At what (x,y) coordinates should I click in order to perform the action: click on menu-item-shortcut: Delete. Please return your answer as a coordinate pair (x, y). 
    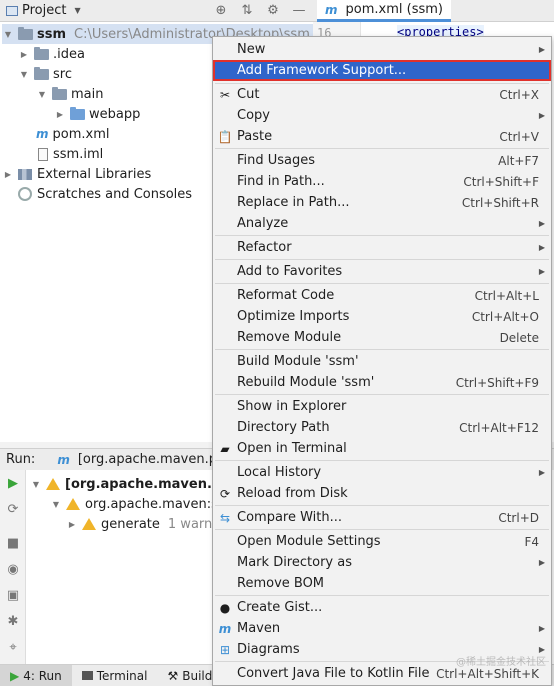
    Looking at the image, I should click on (519, 337).